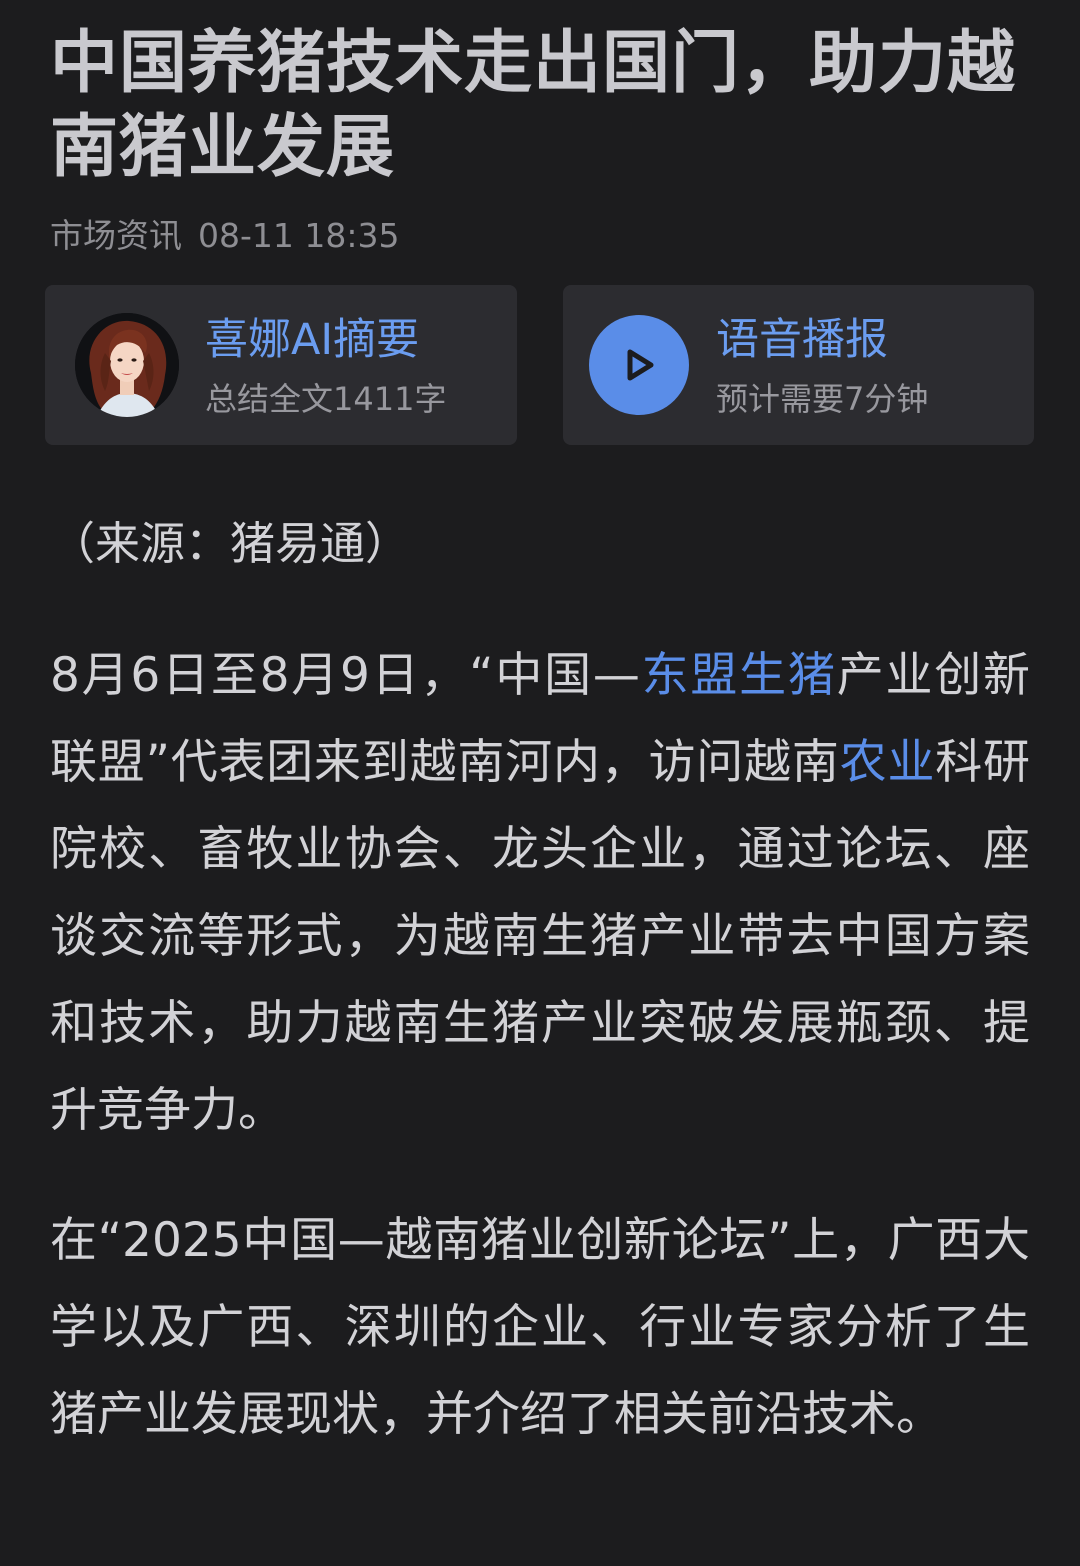  I want to click on article-source: （来源：猪易通）, so click(230, 543).